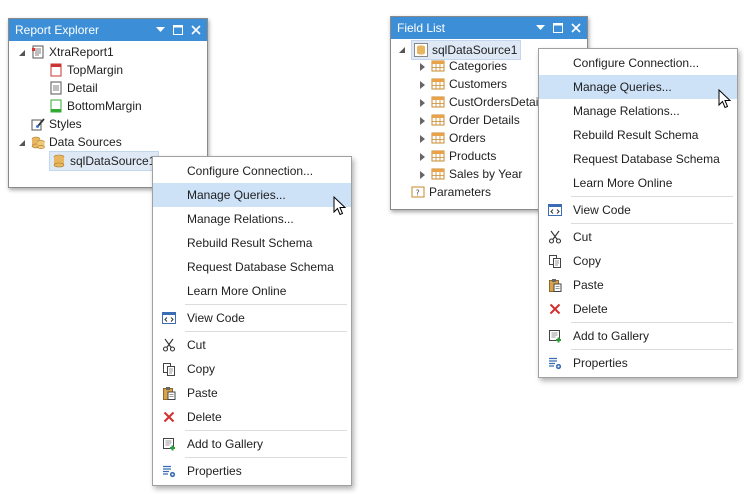 The image size is (744, 494). Describe the element at coordinates (611, 336) in the screenshot. I see `menu-item-label: Add to Gallery` at that location.